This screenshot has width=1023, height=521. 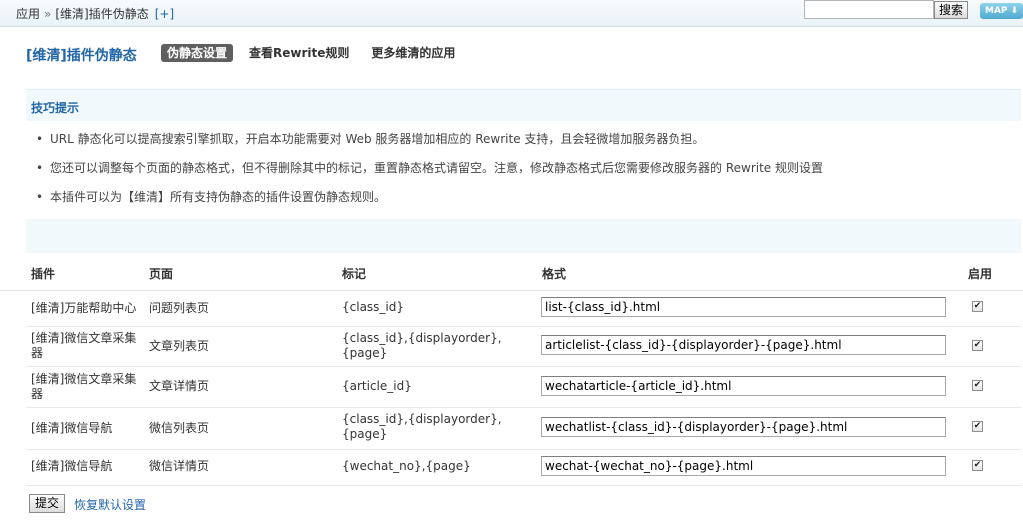 What do you see at coordinates (869, 9) in the screenshot?
I see `search-input` at bounding box center [869, 9].